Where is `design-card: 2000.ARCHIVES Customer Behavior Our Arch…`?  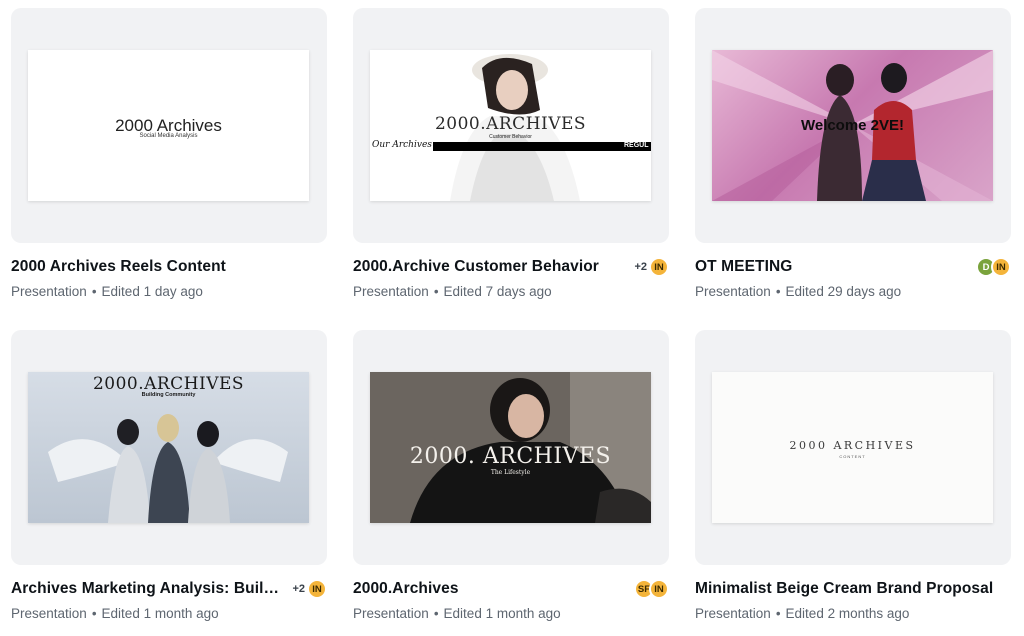 design-card: 2000.ARCHIVES Customer Behavior Our Arch… is located at coordinates (511, 158).